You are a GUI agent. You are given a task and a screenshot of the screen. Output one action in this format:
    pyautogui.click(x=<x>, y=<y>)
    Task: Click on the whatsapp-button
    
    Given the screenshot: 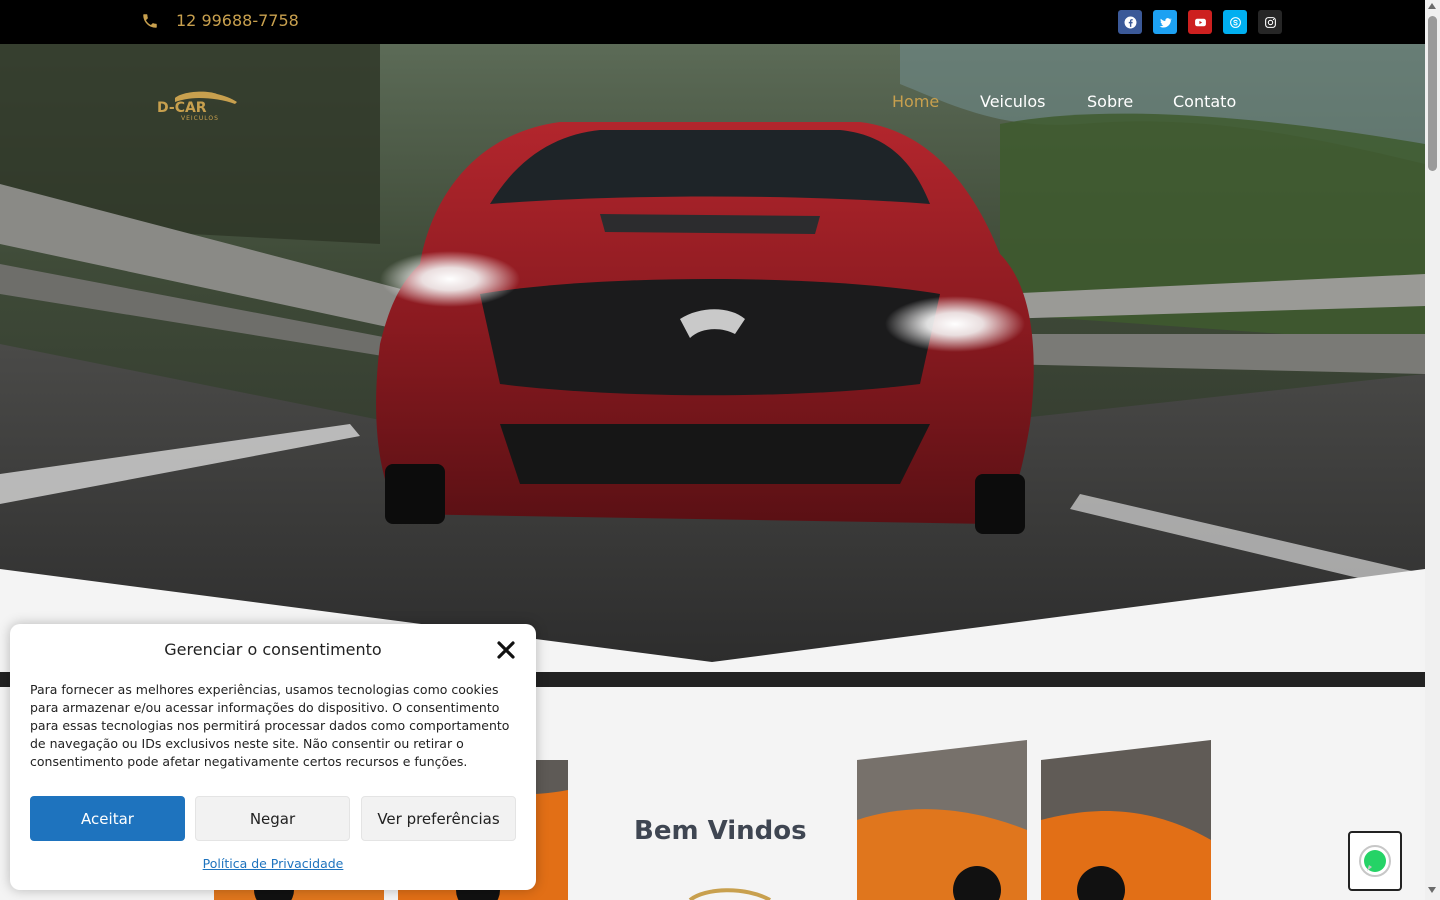 What is the action you would take?
    pyautogui.click(x=1375, y=861)
    